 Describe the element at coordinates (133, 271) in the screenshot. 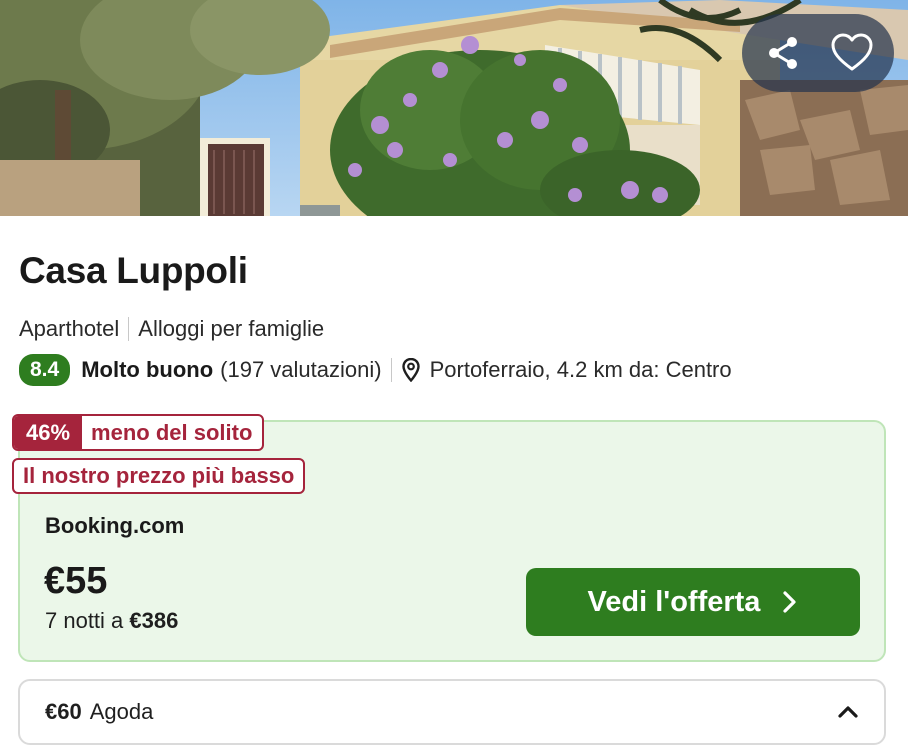

I see `hotel-name: Casa Luppoli` at that location.